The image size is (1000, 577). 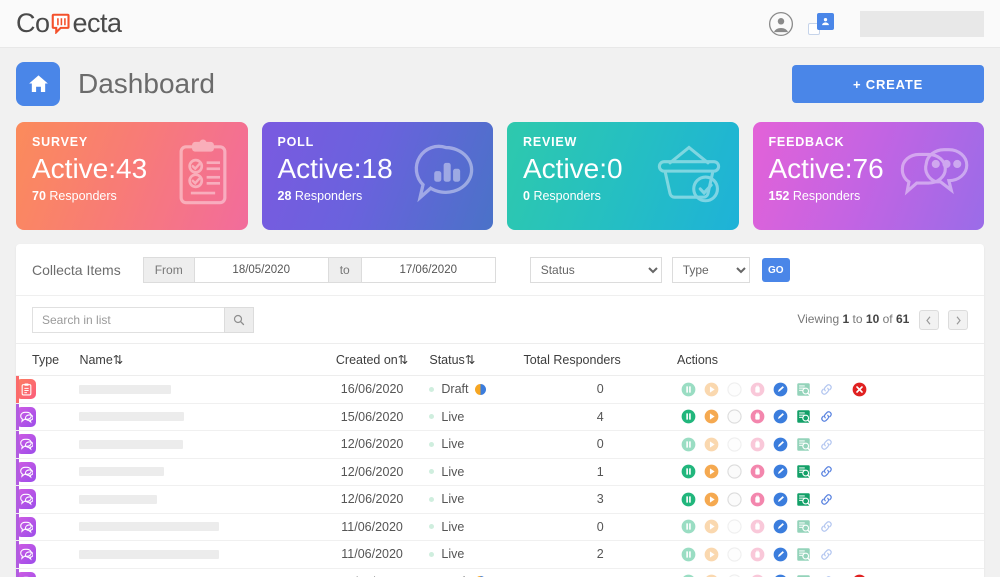 I want to click on chat-bubble-icon, so click(x=26, y=526).